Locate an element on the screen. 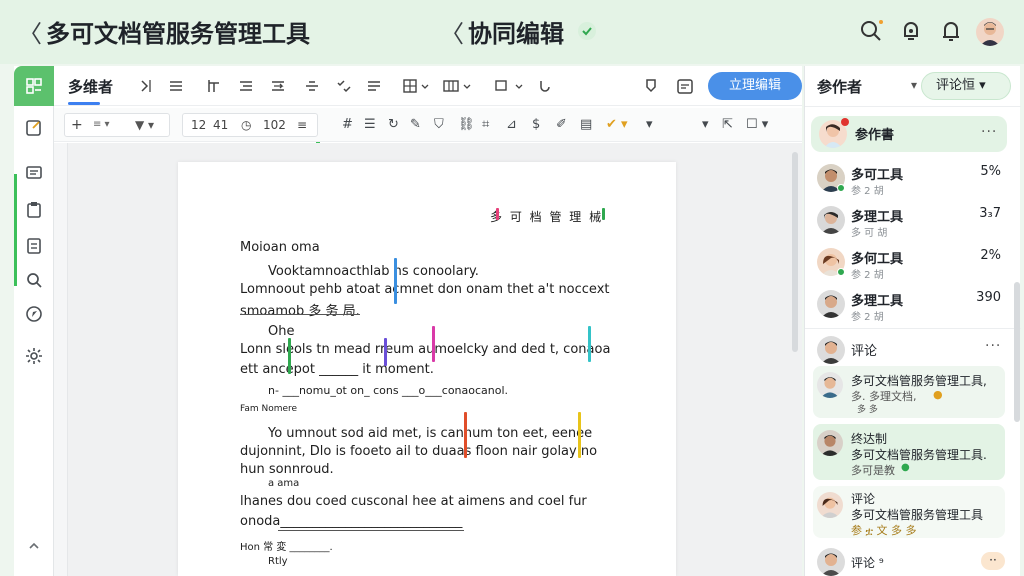 Image resolution: width=1024 pixels, height=576 pixels. style-dropdown-icon: ≡ ▾ is located at coordinates (101, 125).